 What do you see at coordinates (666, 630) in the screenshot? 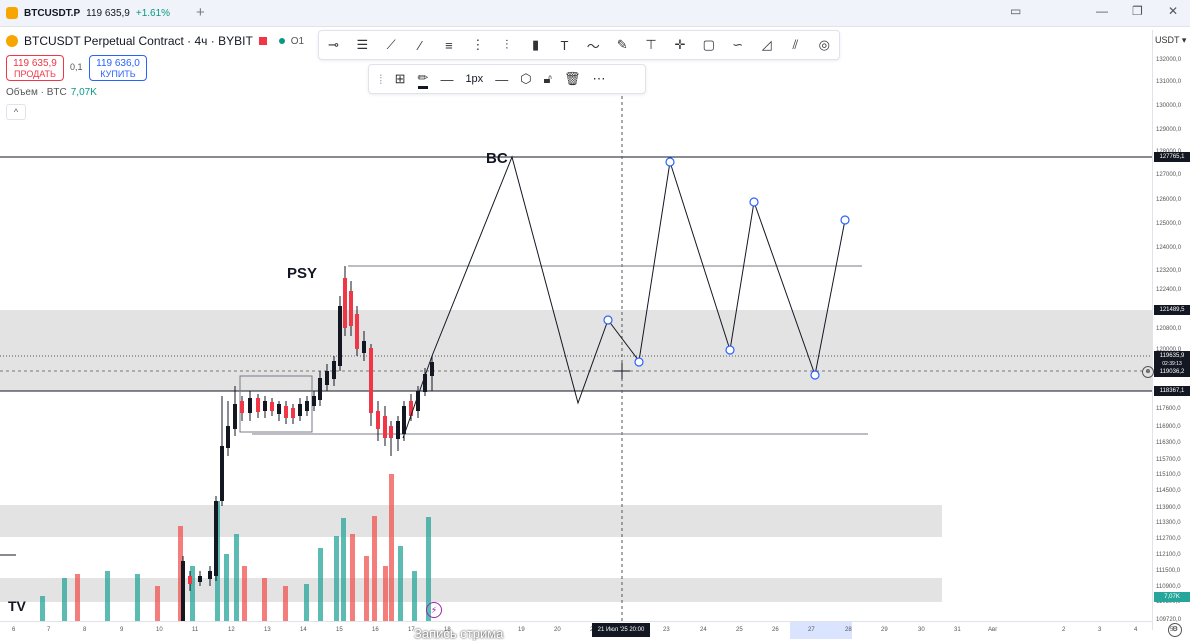
I see `time-tick-label: 23` at bounding box center [666, 630].